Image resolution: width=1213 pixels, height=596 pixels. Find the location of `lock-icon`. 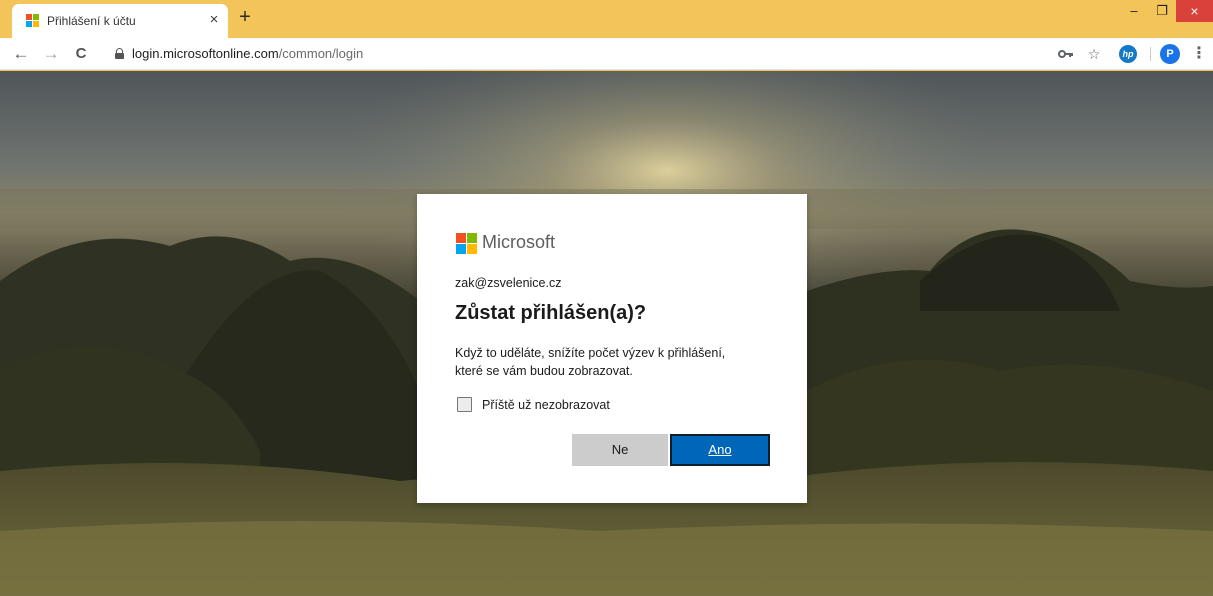

lock-icon is located at coordinates (119, 53).